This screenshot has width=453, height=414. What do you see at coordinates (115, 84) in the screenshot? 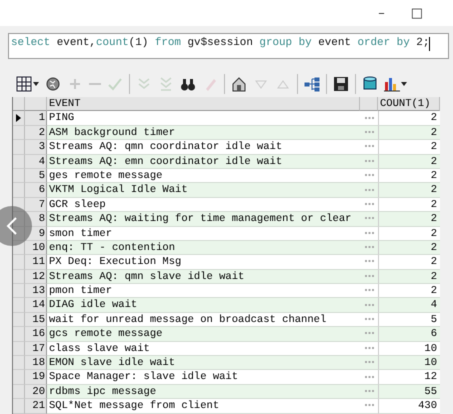
I see `check-icon` at bounding box center [115, 84].